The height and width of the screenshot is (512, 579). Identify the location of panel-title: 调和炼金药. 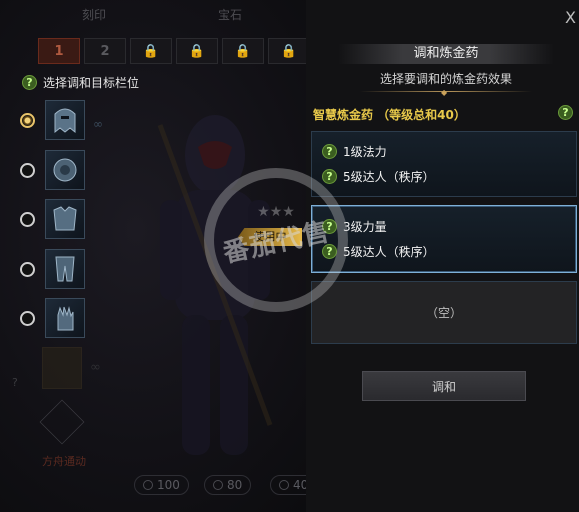
(446, 54).